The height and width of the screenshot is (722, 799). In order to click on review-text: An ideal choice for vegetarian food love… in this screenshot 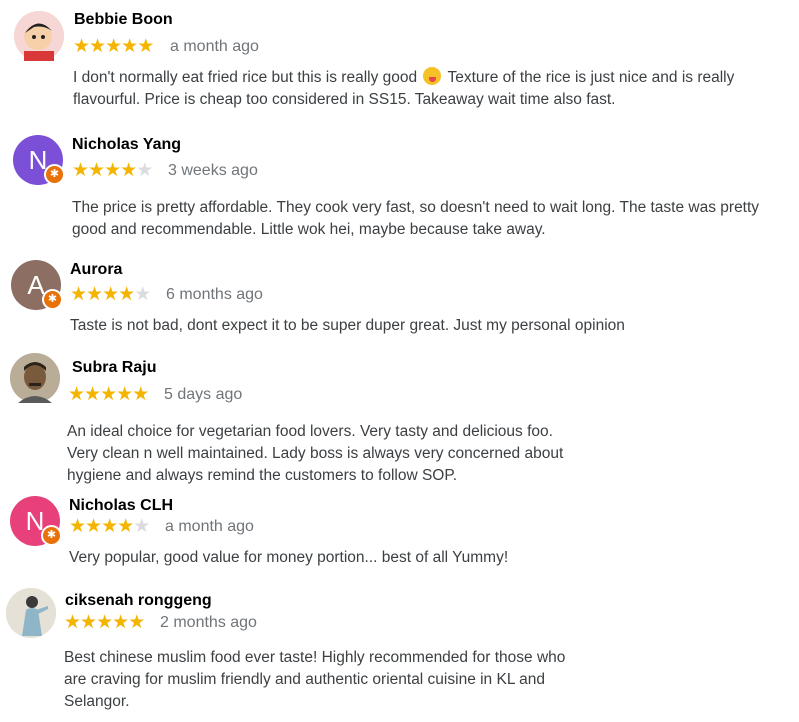, I will do `click(347, 454)`.